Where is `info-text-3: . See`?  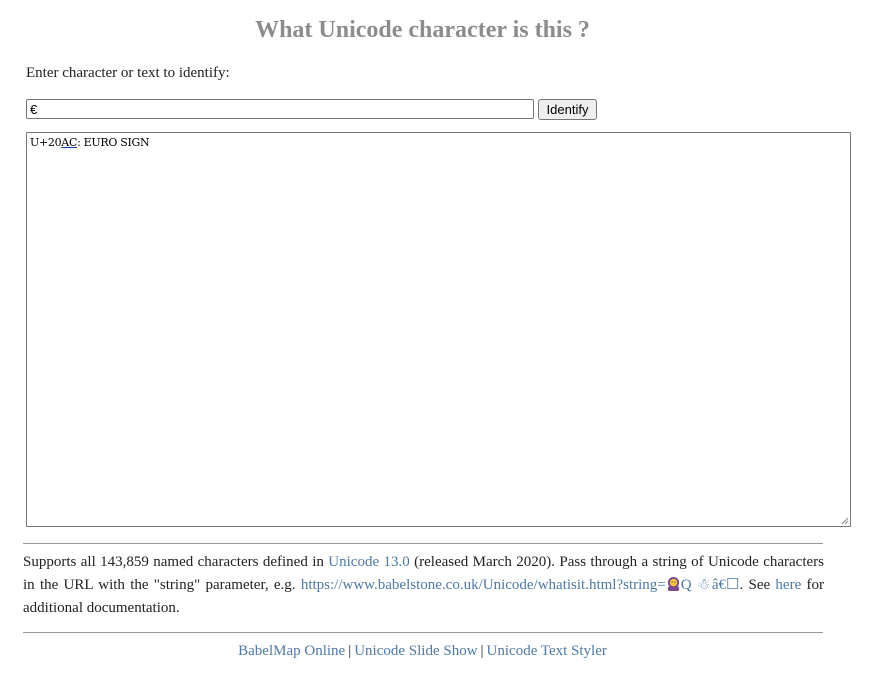
info-text-3: . See is located at coordinates (757, 585).